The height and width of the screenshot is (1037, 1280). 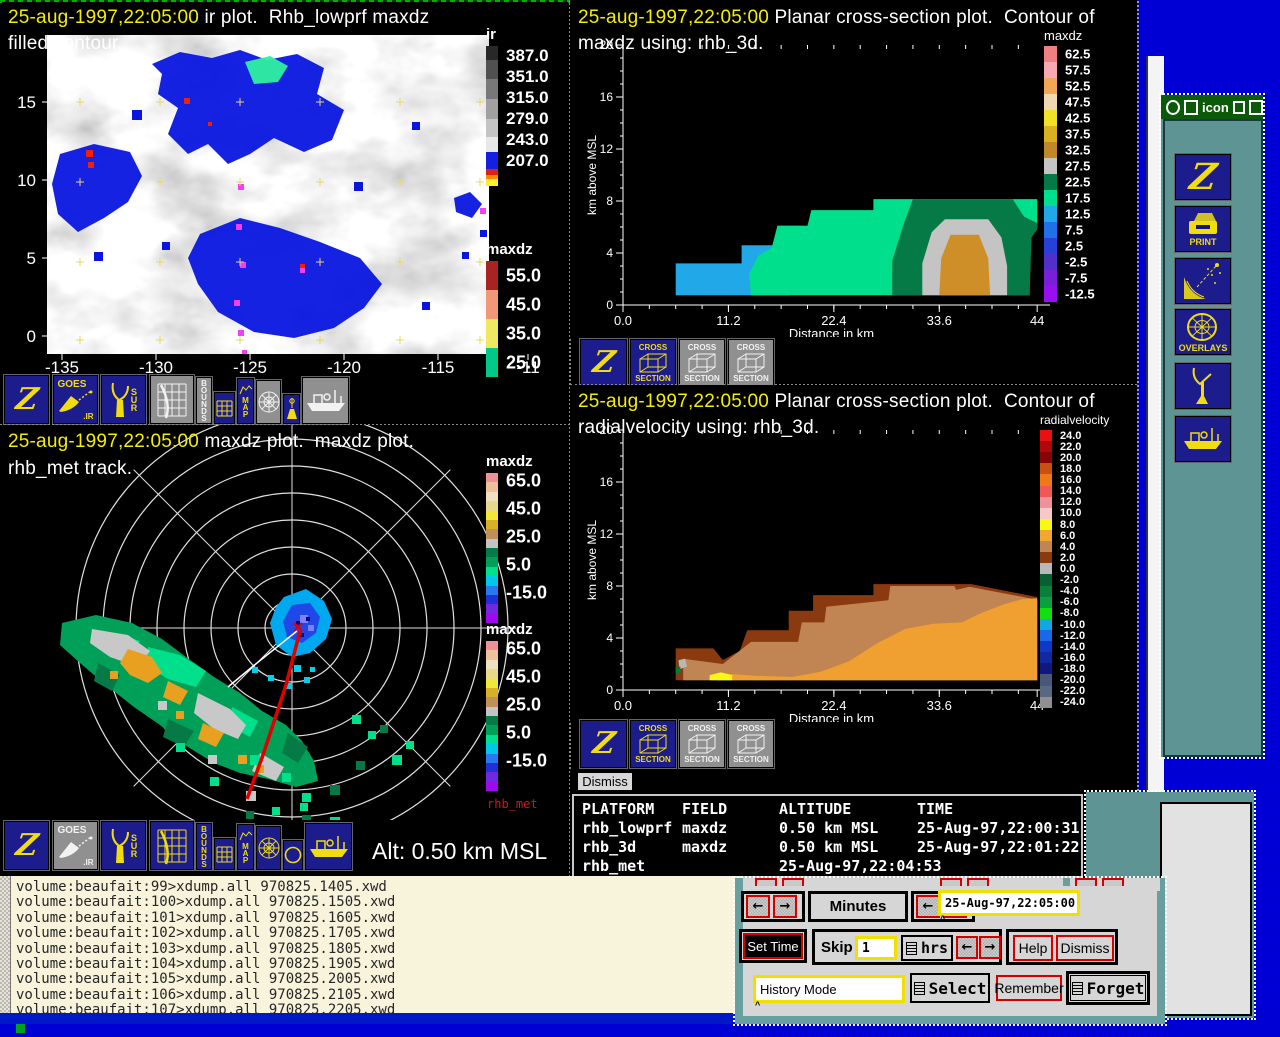 What do you see at coordinates (1009, 903) in the screenshot?
I see `time-field: 25-Aug-97,22:05:00` at bounding box center [1009, 903].